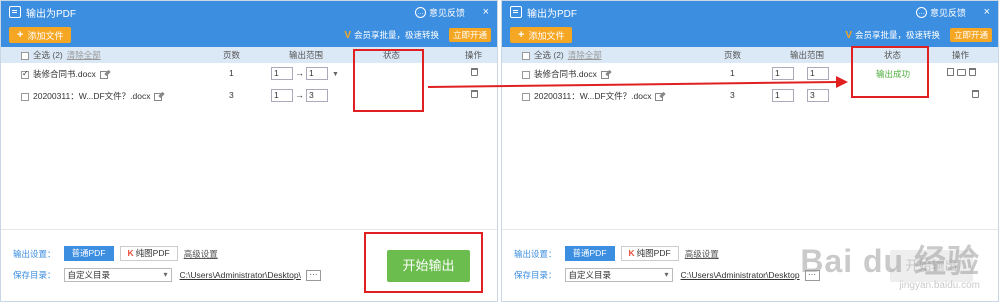 This screenshot has width=1000, height=302. Describe the element at coordinates (396, 35) in the screenshot. I see `vip-promo-text: 会员享批量，极速转换` at that location.